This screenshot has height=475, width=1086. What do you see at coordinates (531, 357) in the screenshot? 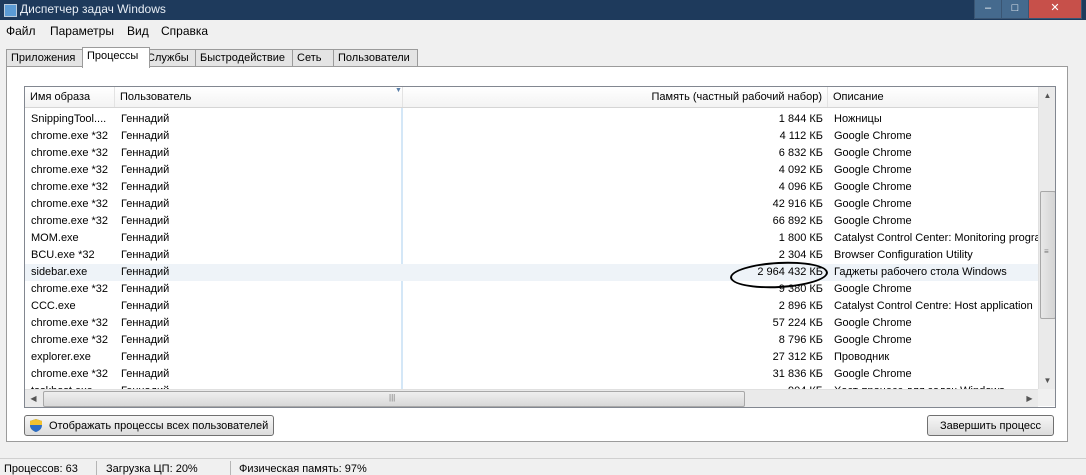
I see `process-row: explorer.exe Геннадий 27 312 КБ Проводник` at bounding box center [531, 357].